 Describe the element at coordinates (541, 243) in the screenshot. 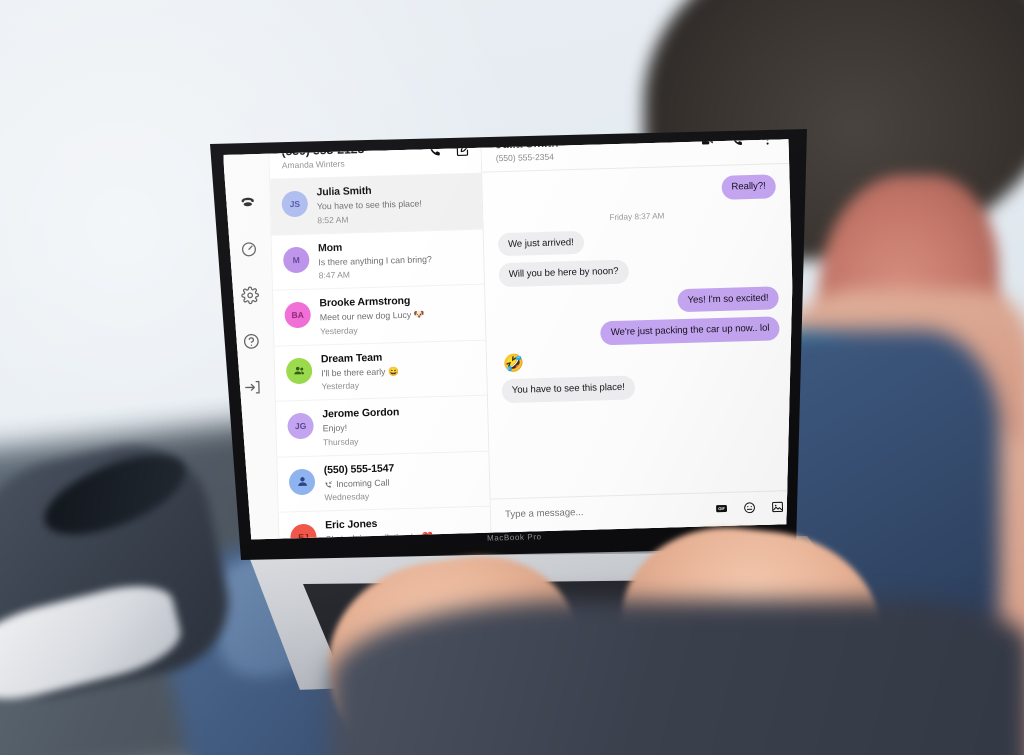

I see `message-bubble: We just arrived!` at that location.